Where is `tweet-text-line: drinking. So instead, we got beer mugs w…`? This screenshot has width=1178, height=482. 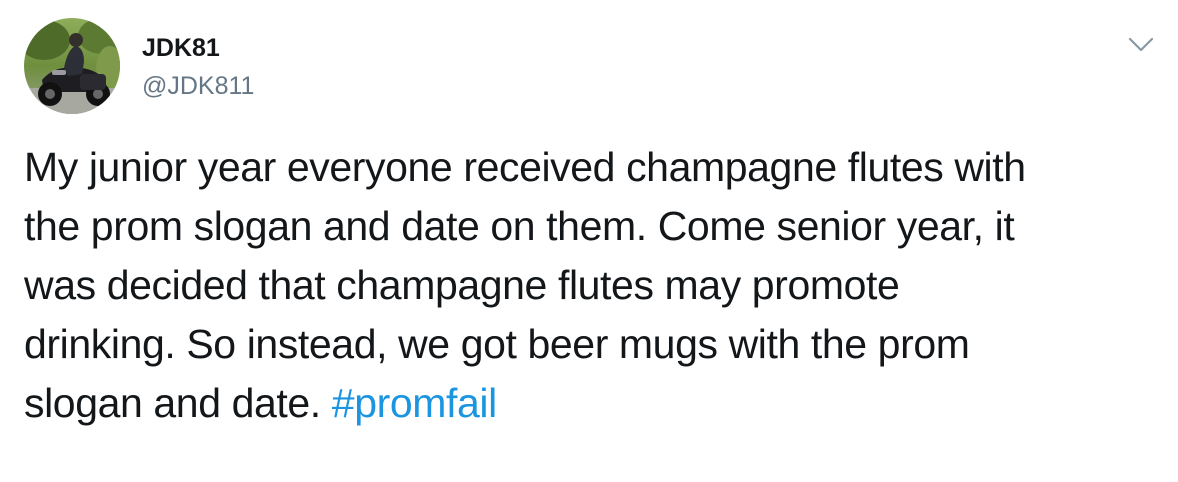 tweet-text-line: drinking. So instead, we got beer mugs w… is located at coordinates (497, 344).